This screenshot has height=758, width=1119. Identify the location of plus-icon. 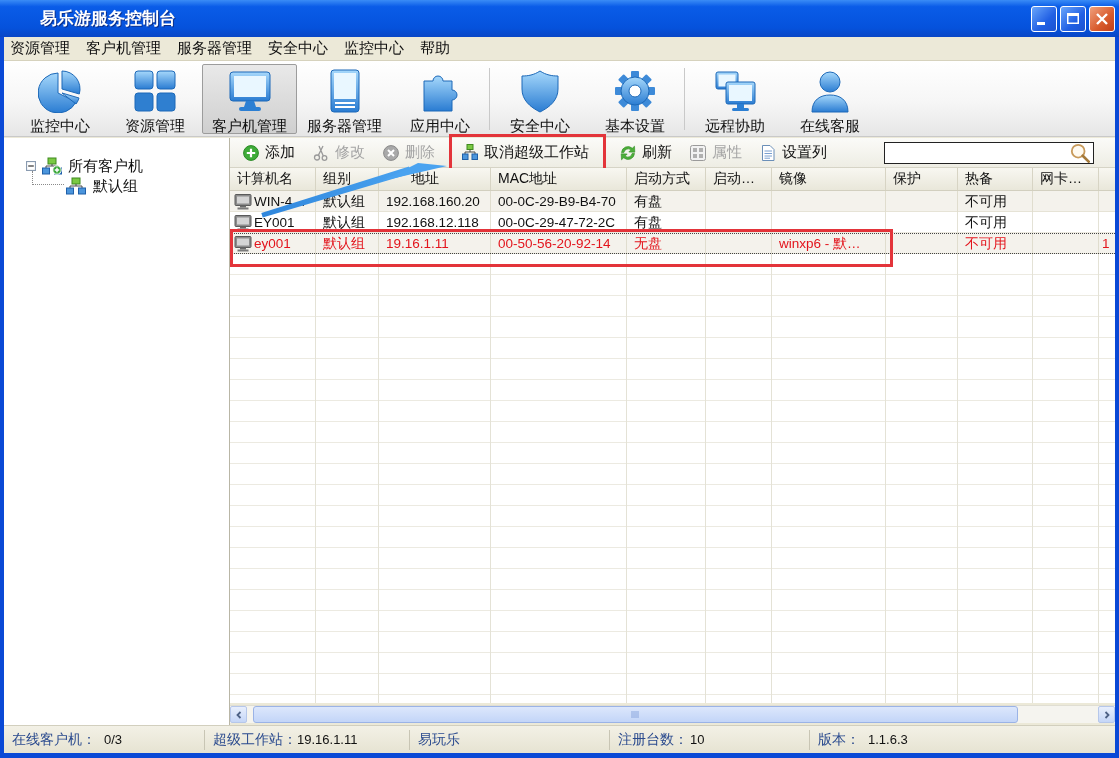
(251, 152).